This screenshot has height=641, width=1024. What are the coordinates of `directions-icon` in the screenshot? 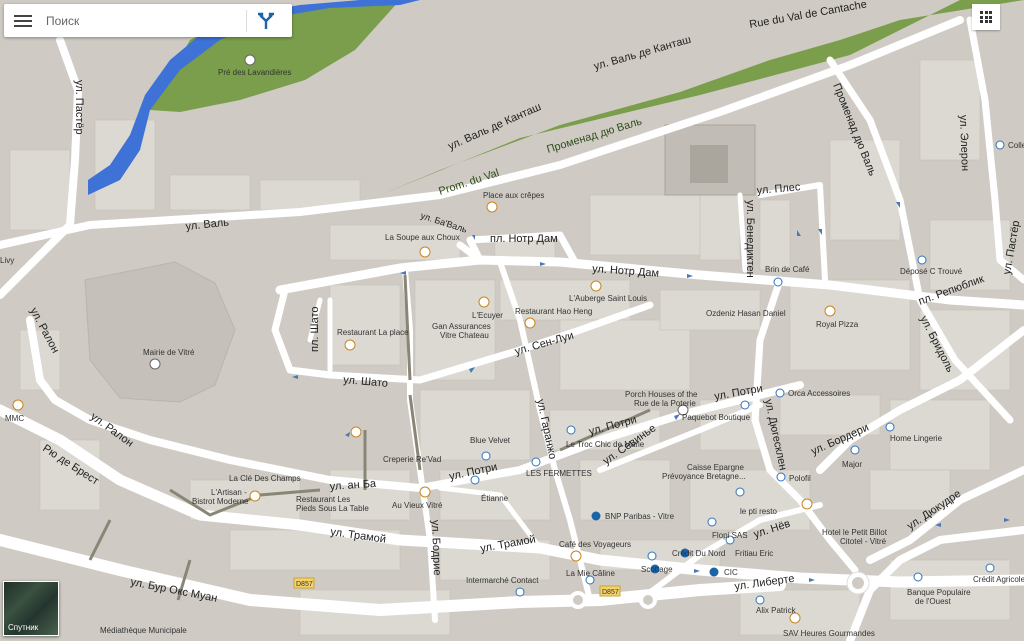 It's located at (266, 21).